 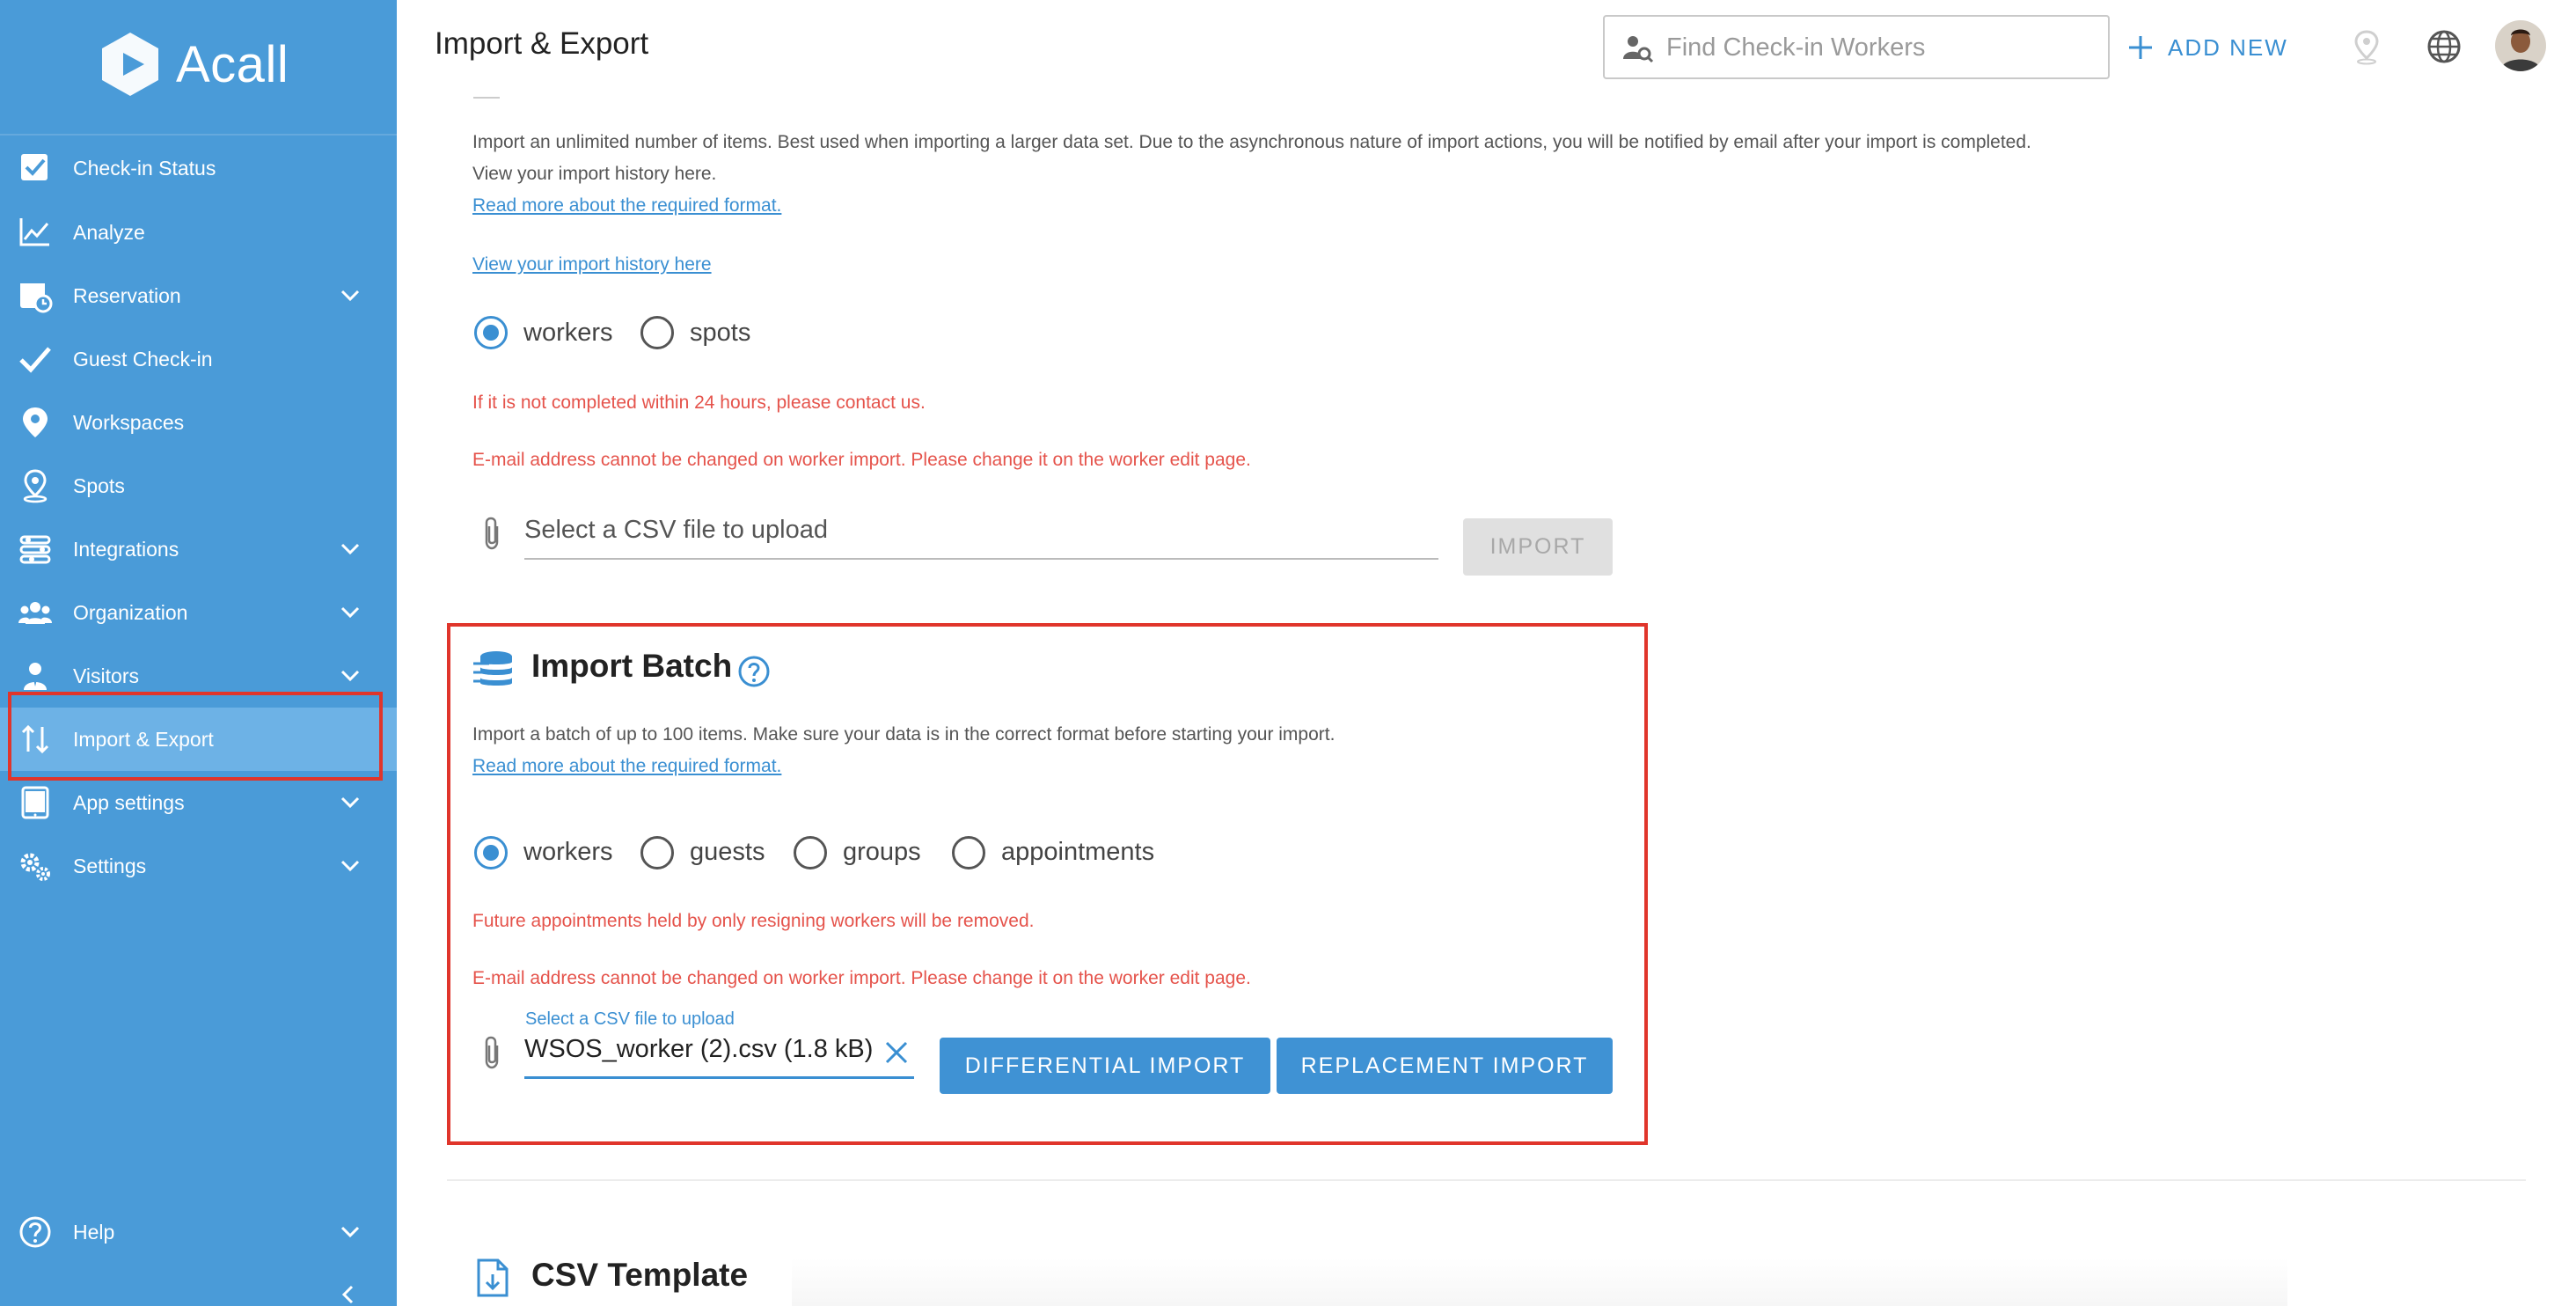 I want to click on clear-file-icon, so click(x=896, y=1052).